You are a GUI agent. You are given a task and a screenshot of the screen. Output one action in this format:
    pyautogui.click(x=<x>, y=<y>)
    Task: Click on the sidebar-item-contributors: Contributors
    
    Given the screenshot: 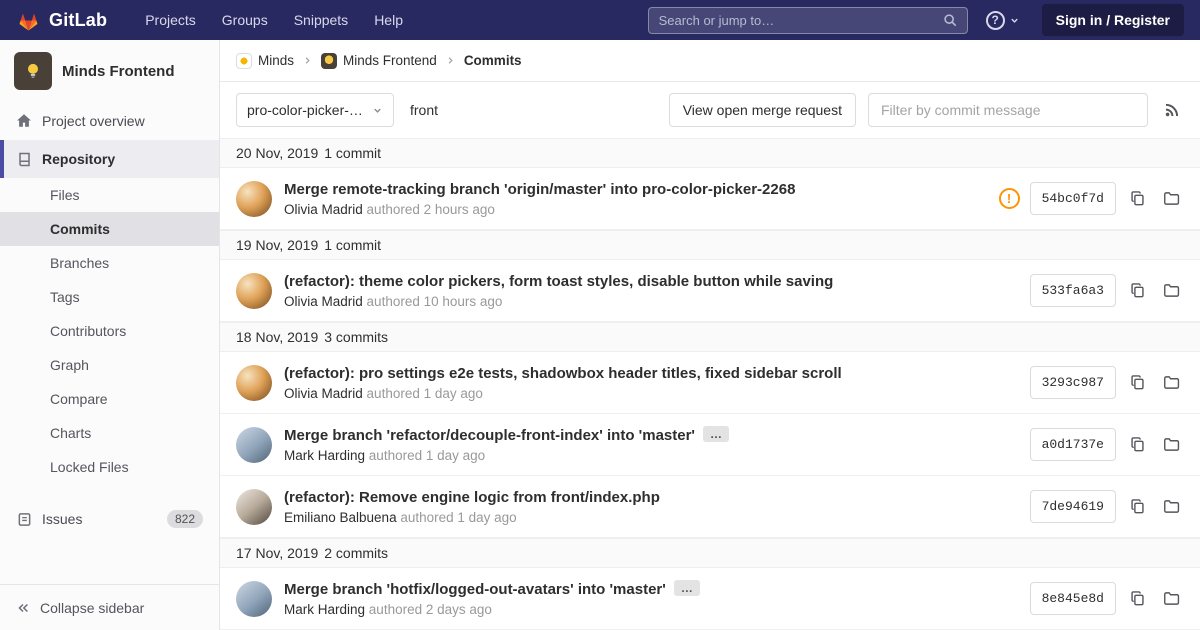 What is the action you would take?
    pyautogui.click(x=109, y=331)
    